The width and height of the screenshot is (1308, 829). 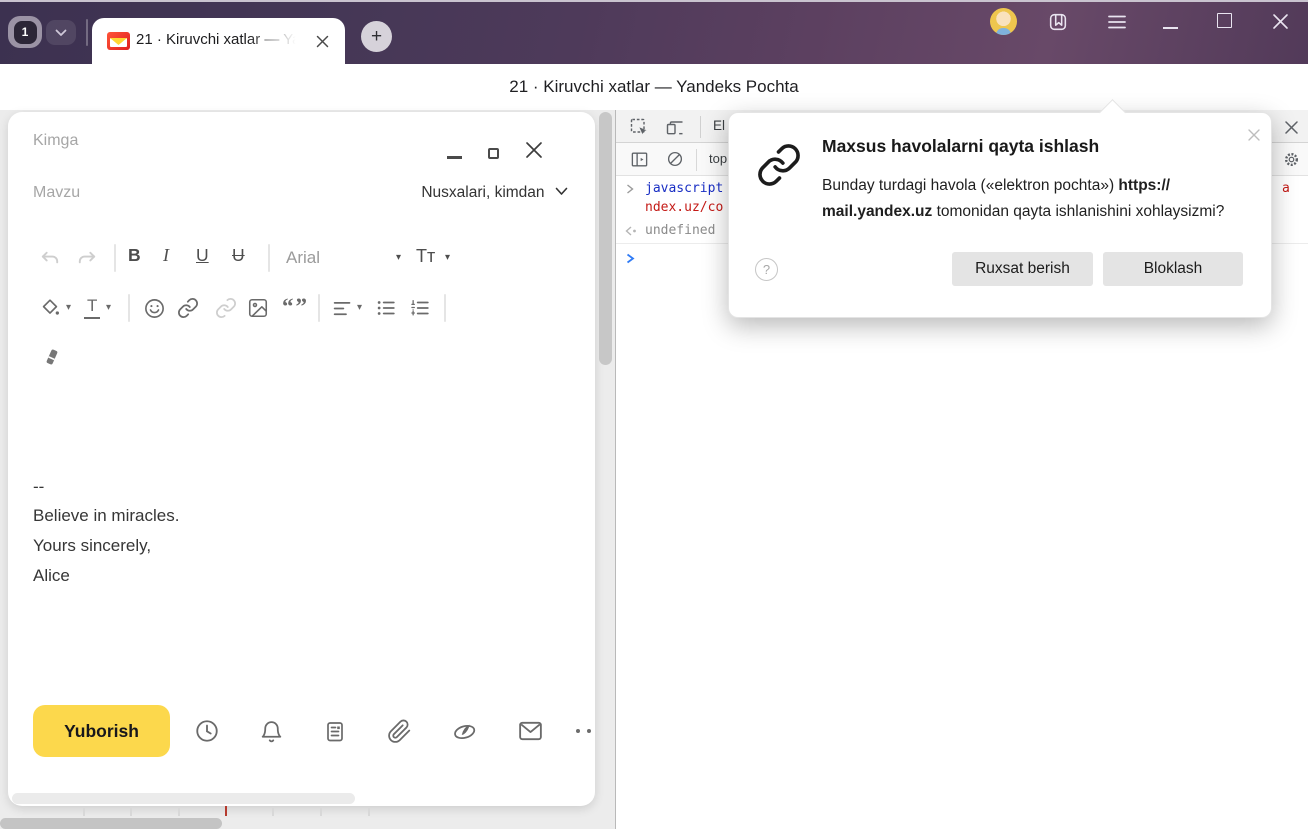 I want to click on console-prompt-icon, so click(x=630, y=258).